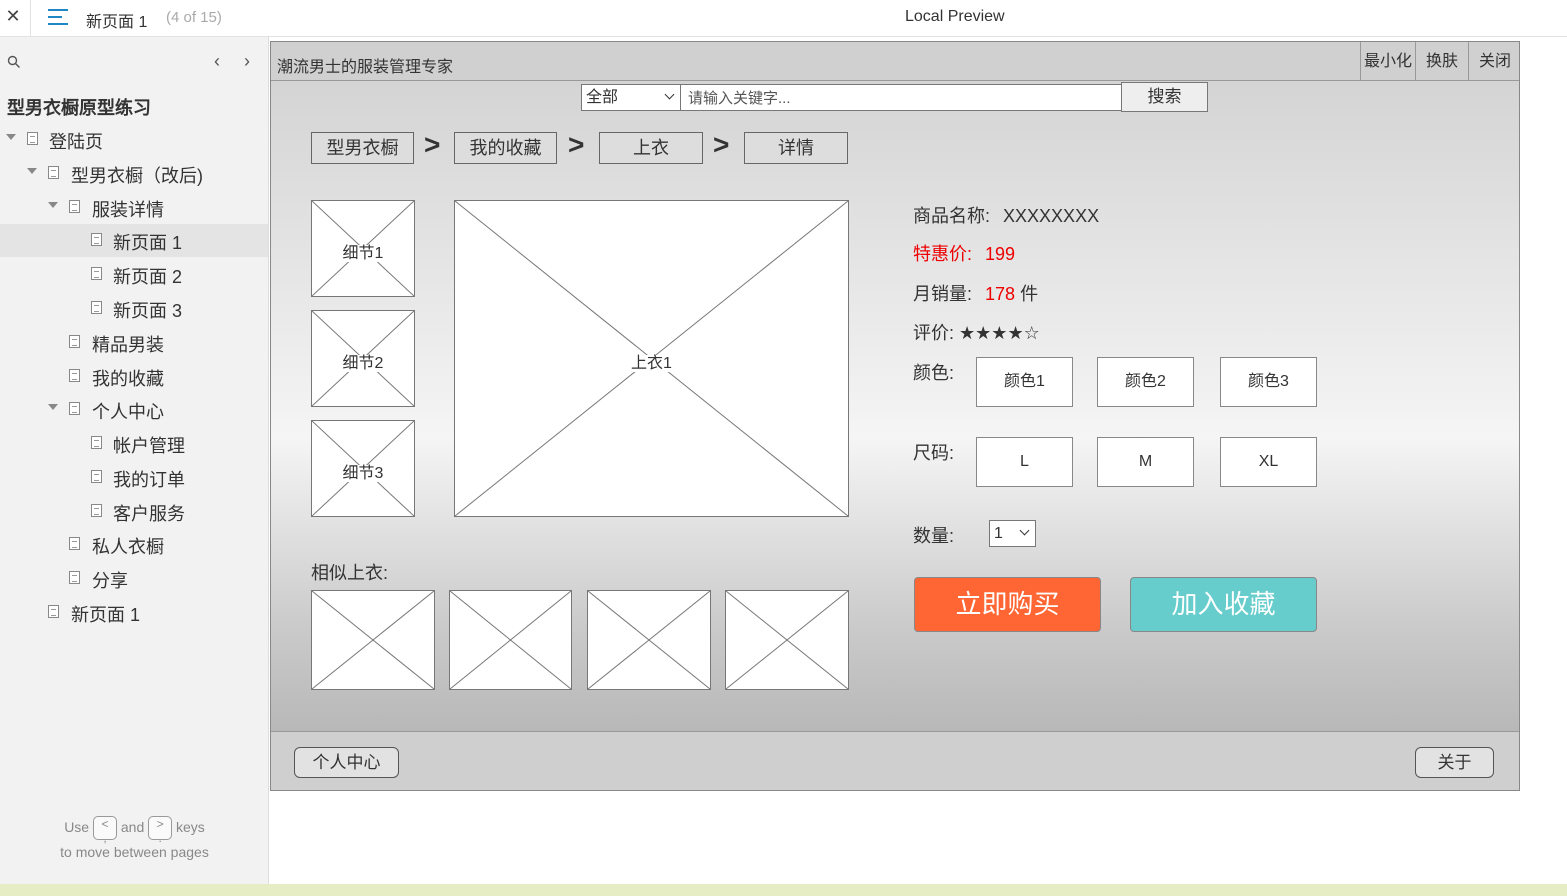 The width and height of the screenshot is (1567, 896). I want to click on project-title: 型男衣橱原型练习, so click(79, 108).